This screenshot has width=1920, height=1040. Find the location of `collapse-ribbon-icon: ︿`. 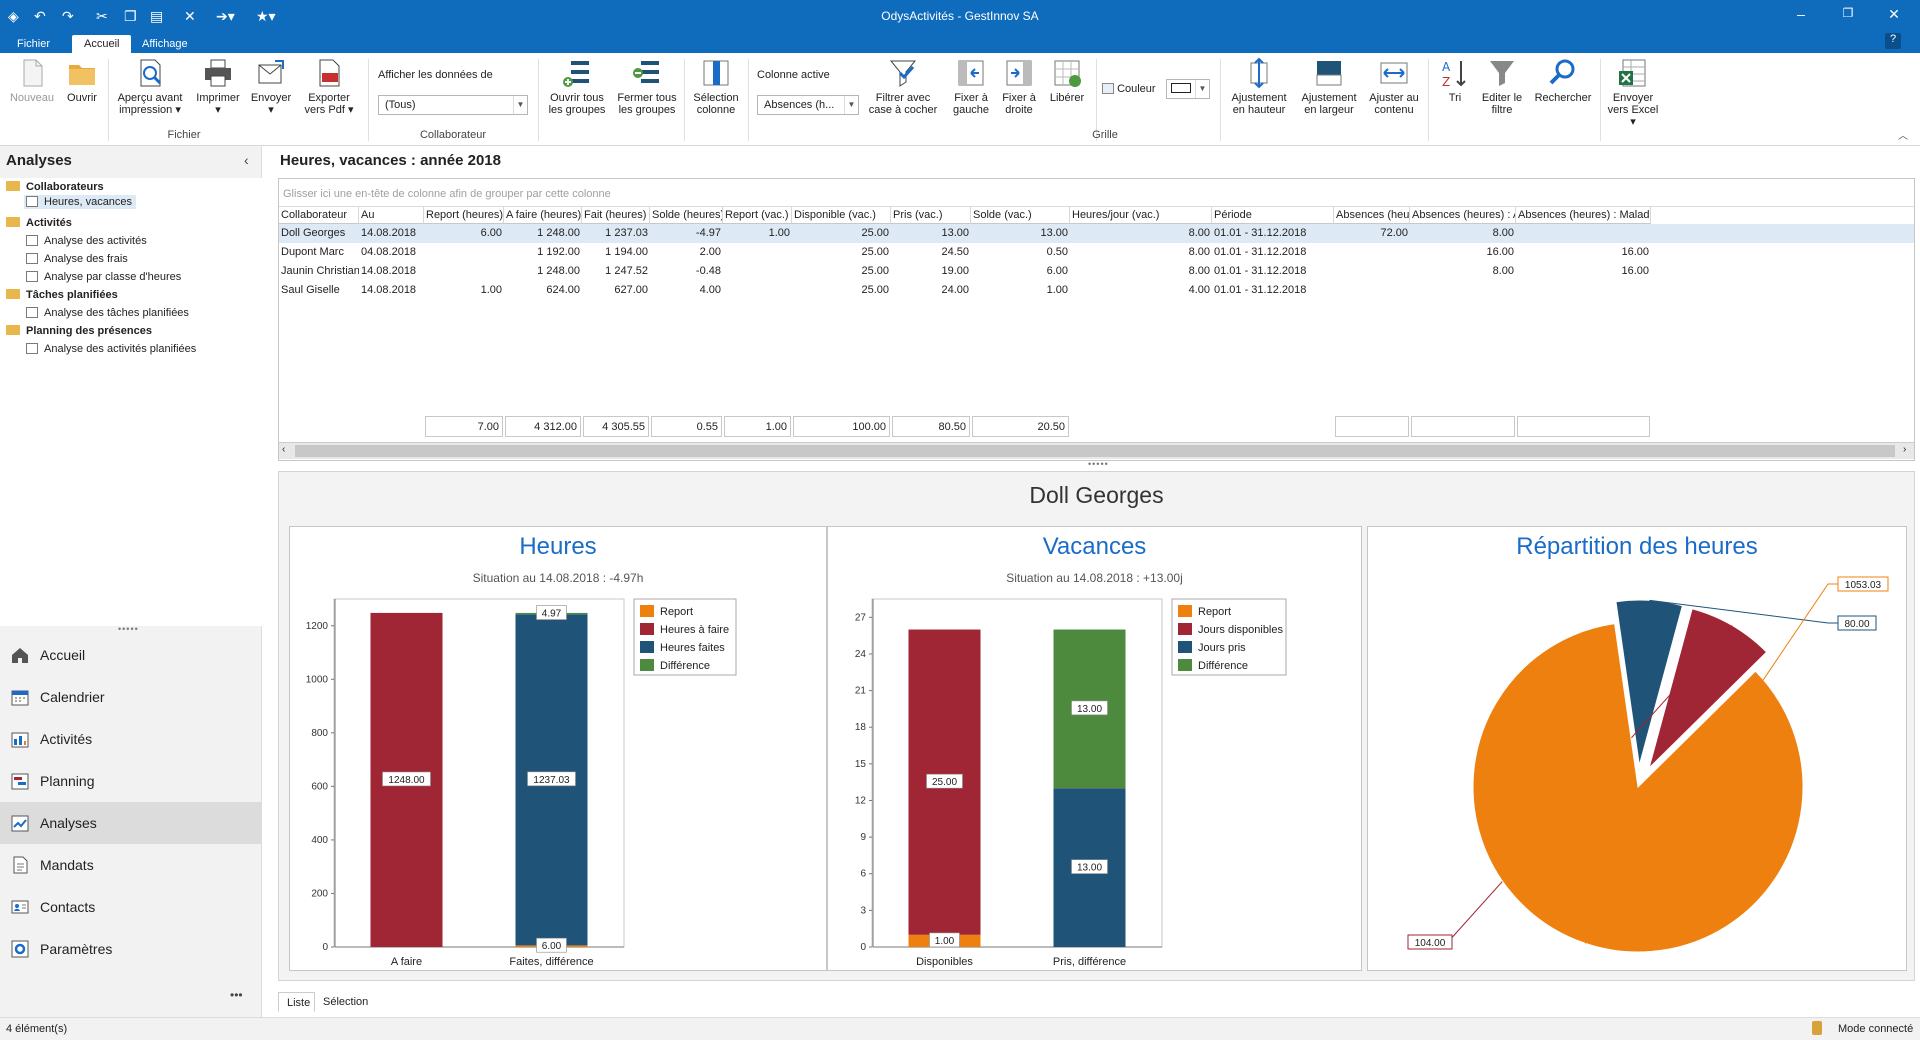

collapse-ribbon-icon: ︿ is located at coordinates (1903, 134).